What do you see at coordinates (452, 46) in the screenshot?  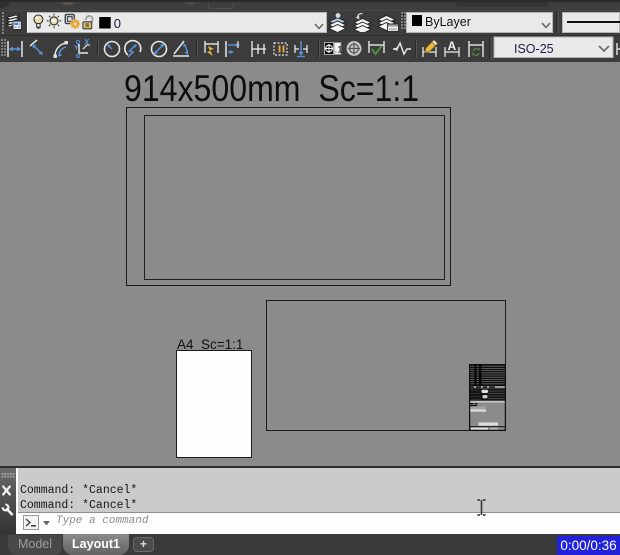 I see `svg-text: A` at bounding box center [452, 46].